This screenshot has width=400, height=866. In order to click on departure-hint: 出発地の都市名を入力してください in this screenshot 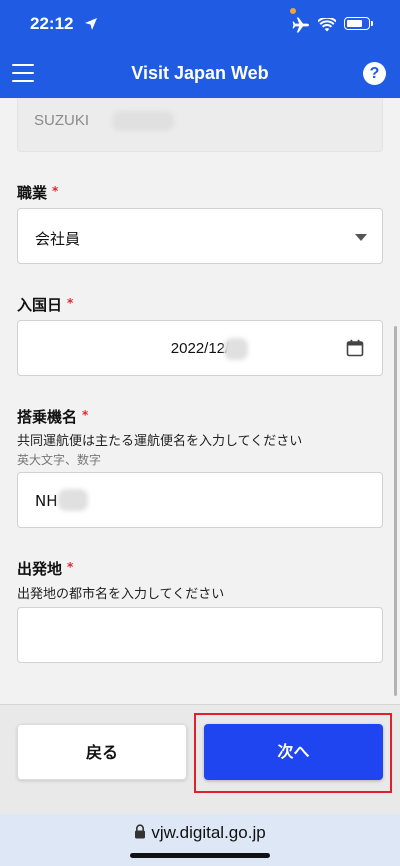, I will do `click(121, 594)`.